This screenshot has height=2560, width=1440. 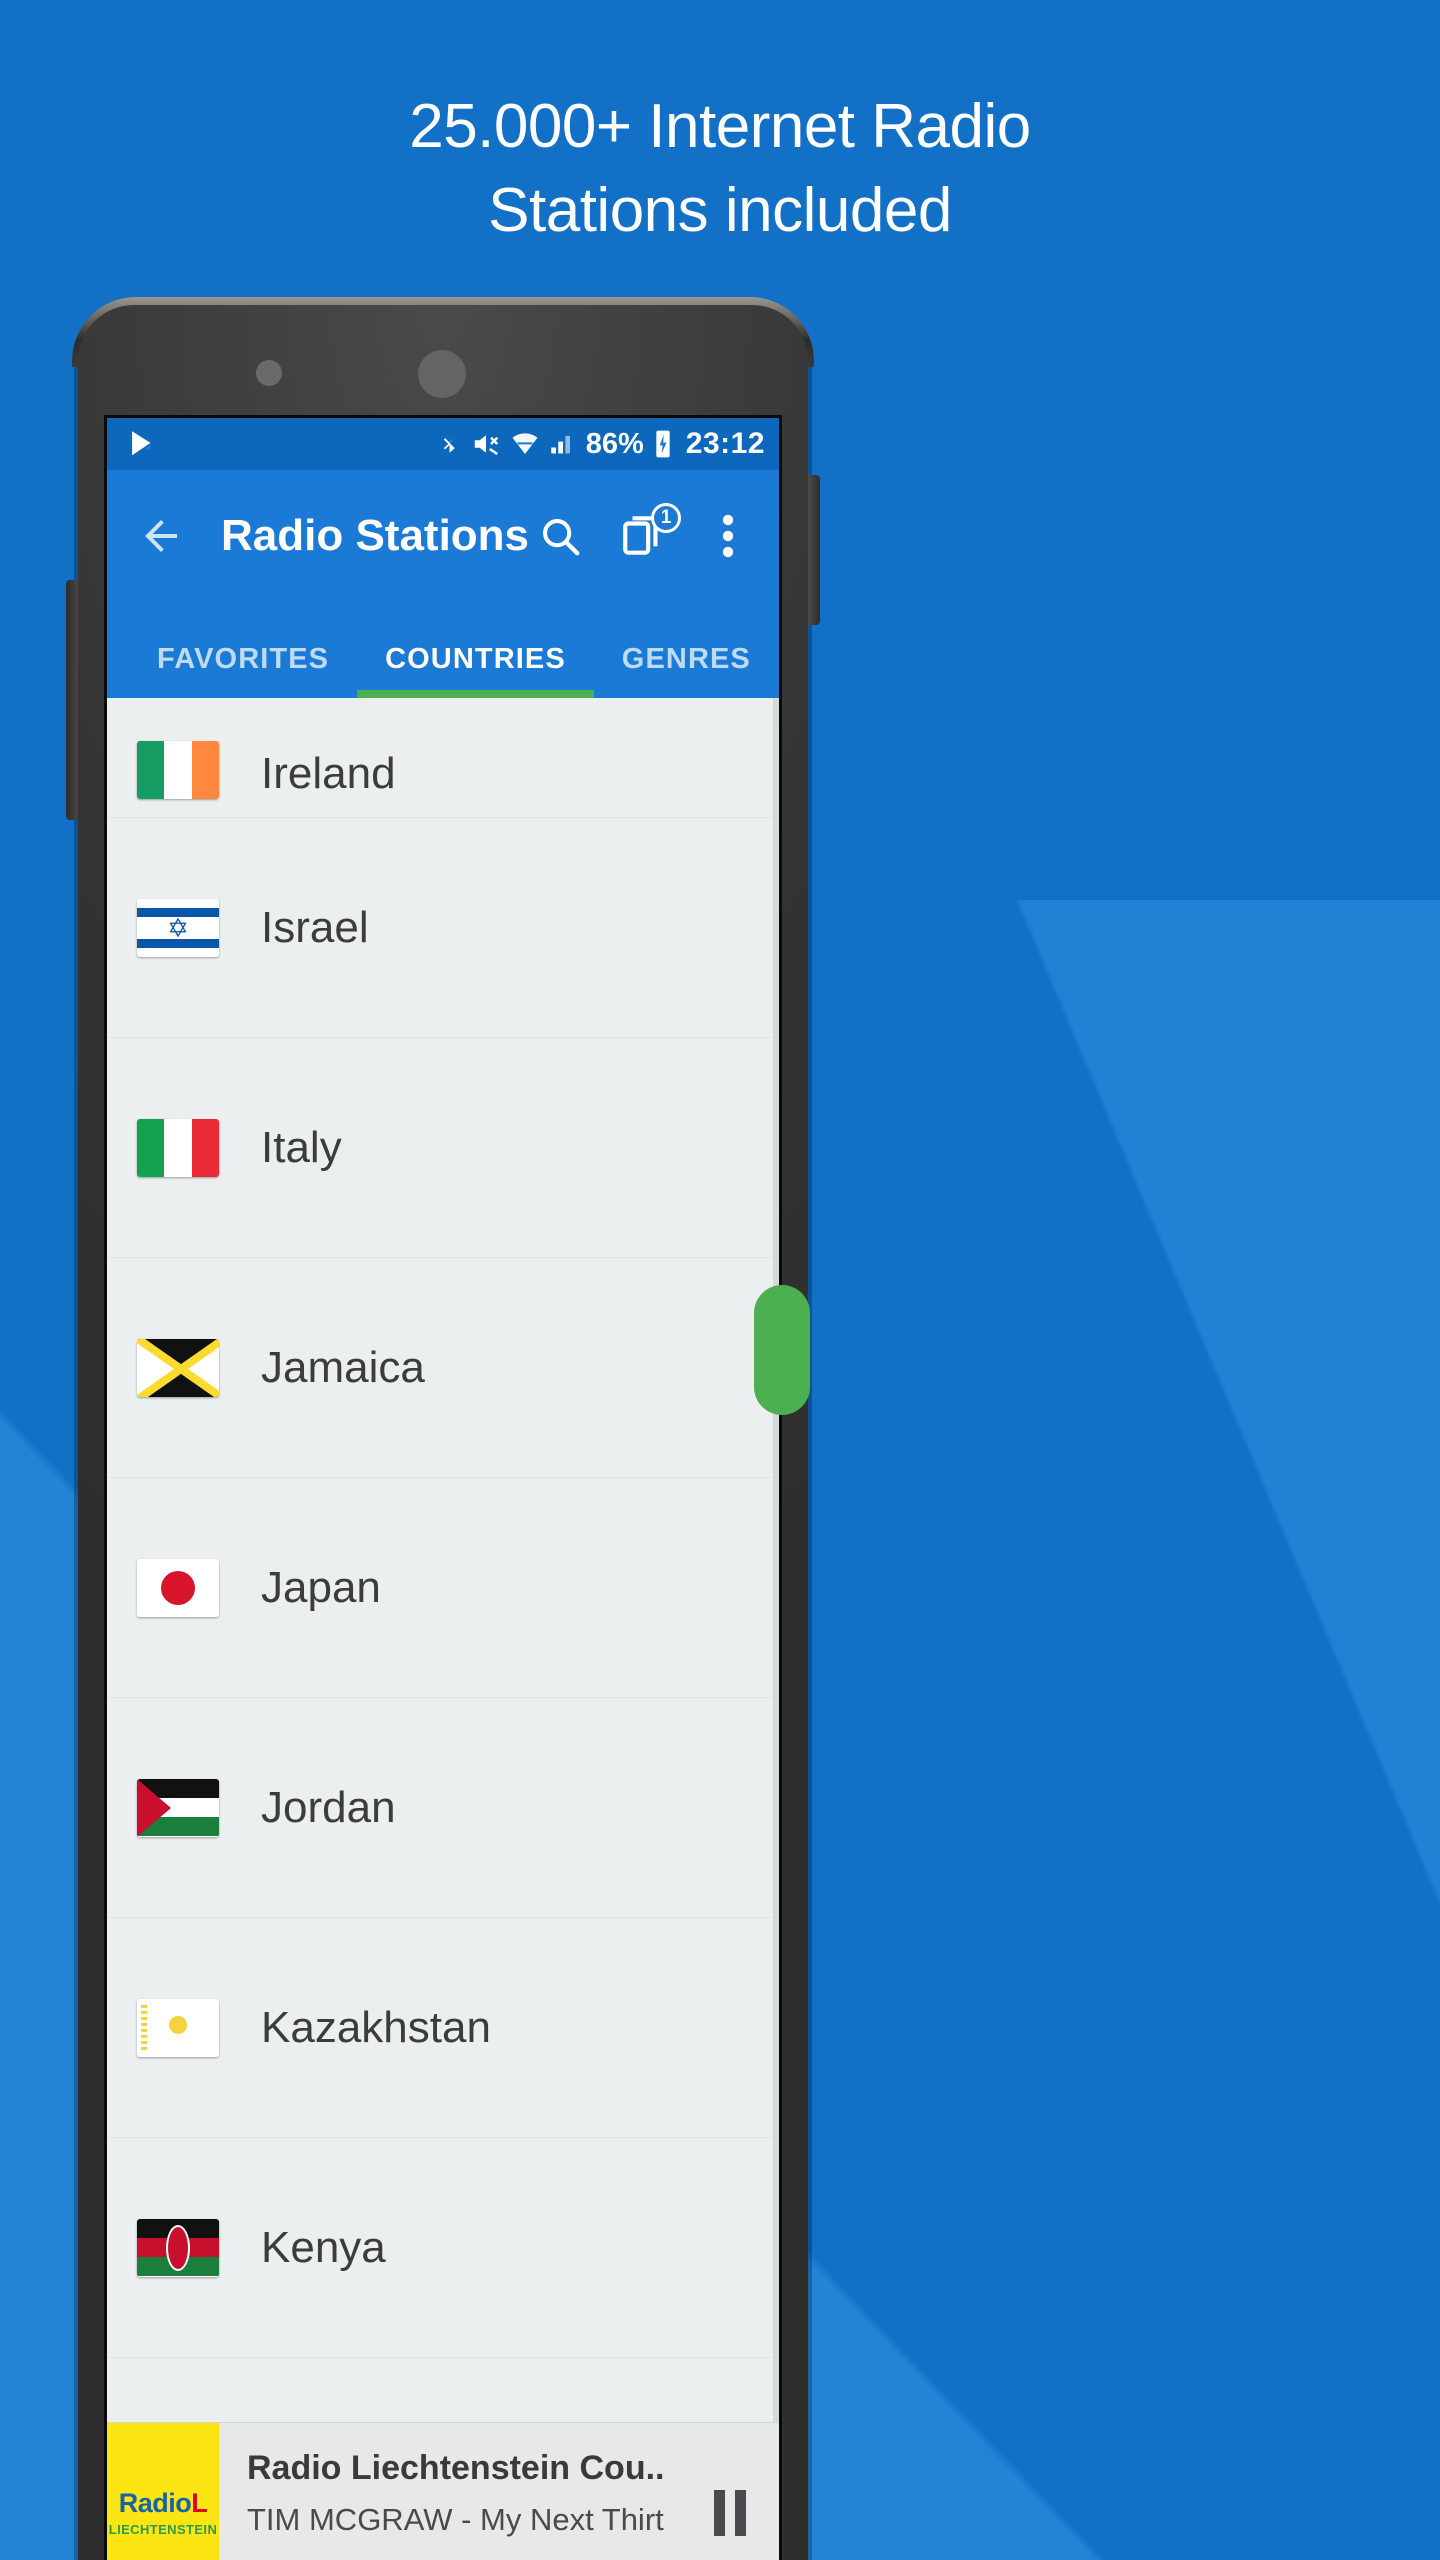 I want to click on tab-countries: COUNTRIES, so click(x=475, y=670).